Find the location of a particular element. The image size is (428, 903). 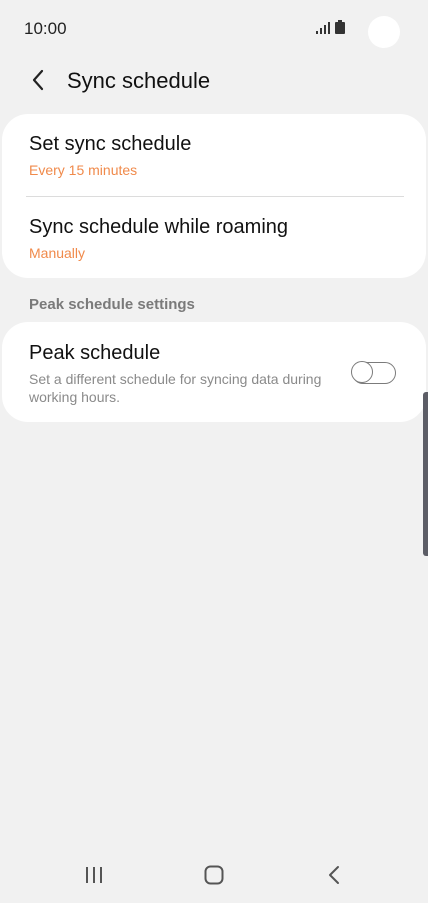

section-header-peak: Peak schedule settings is located at coordinates (112, 304).